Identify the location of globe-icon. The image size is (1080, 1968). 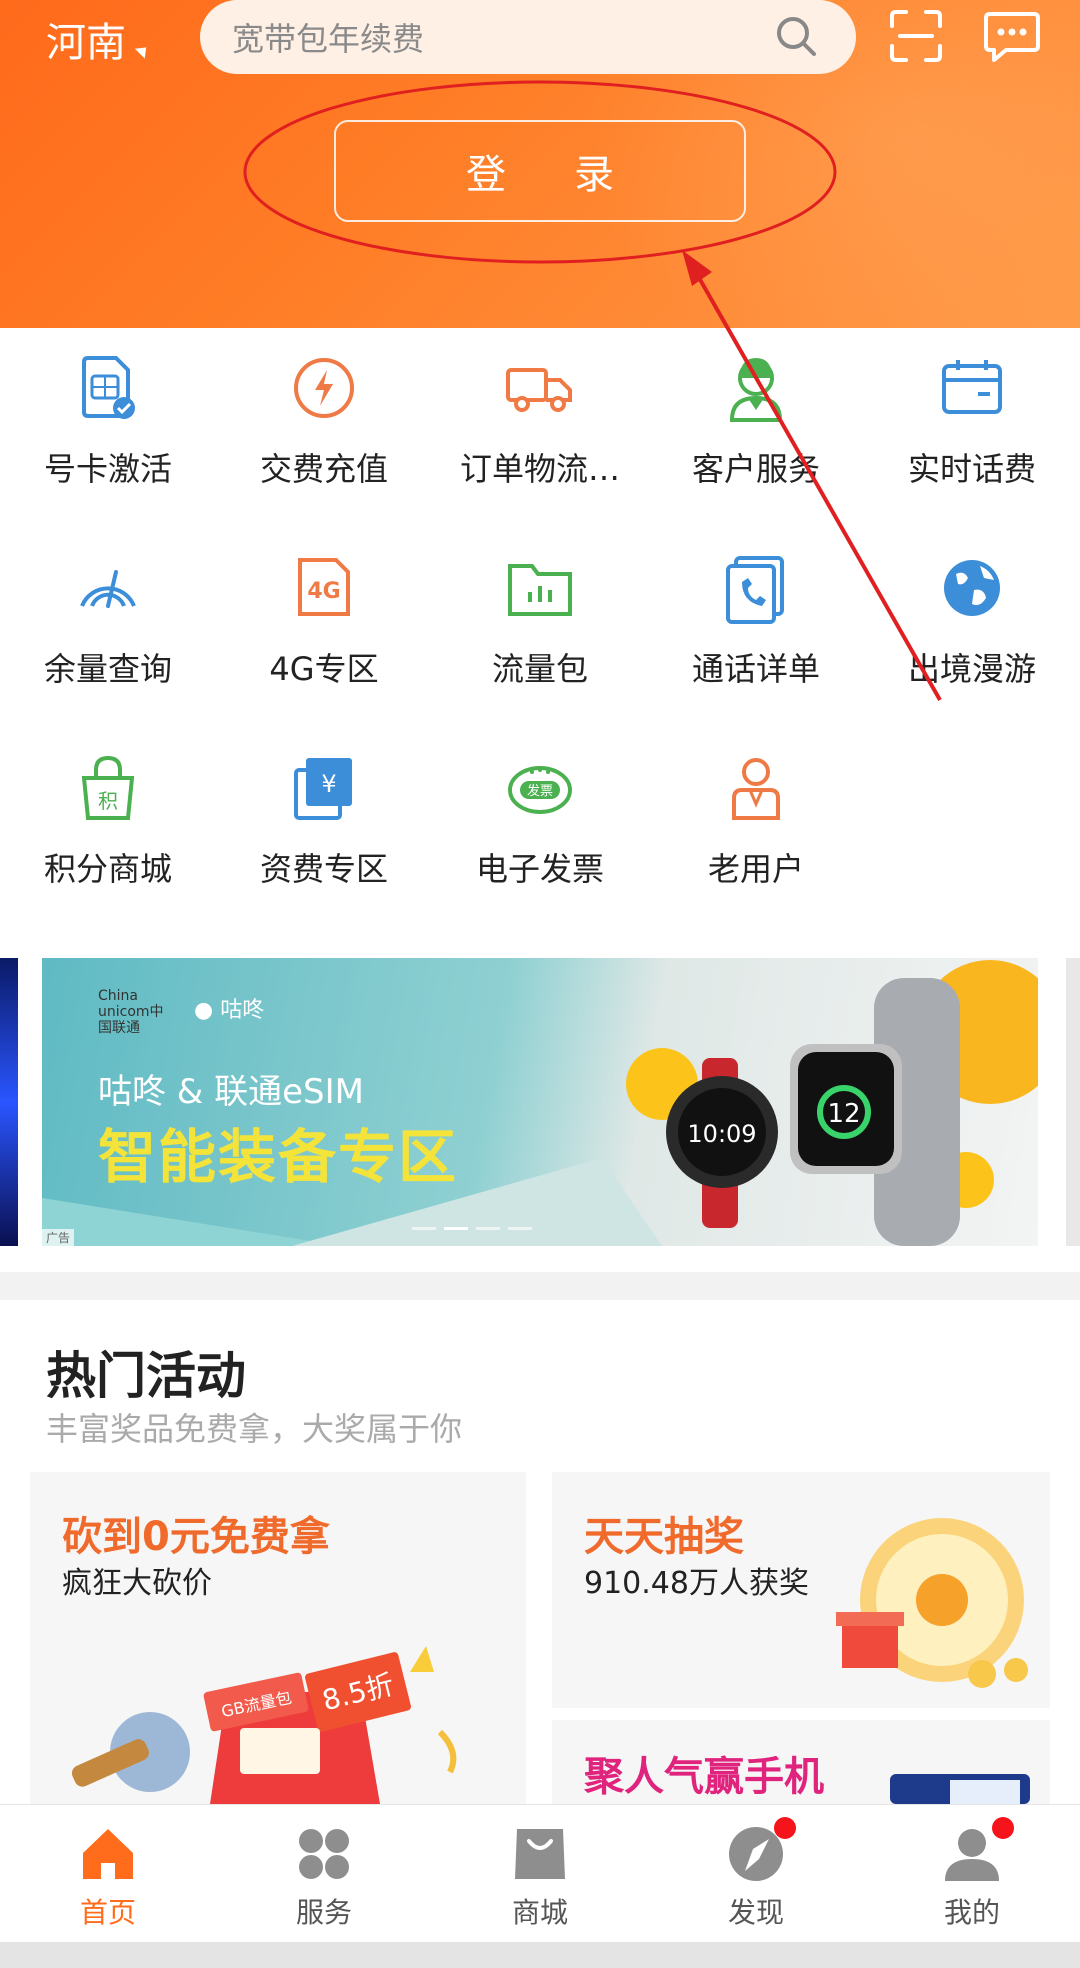
(972, 588).